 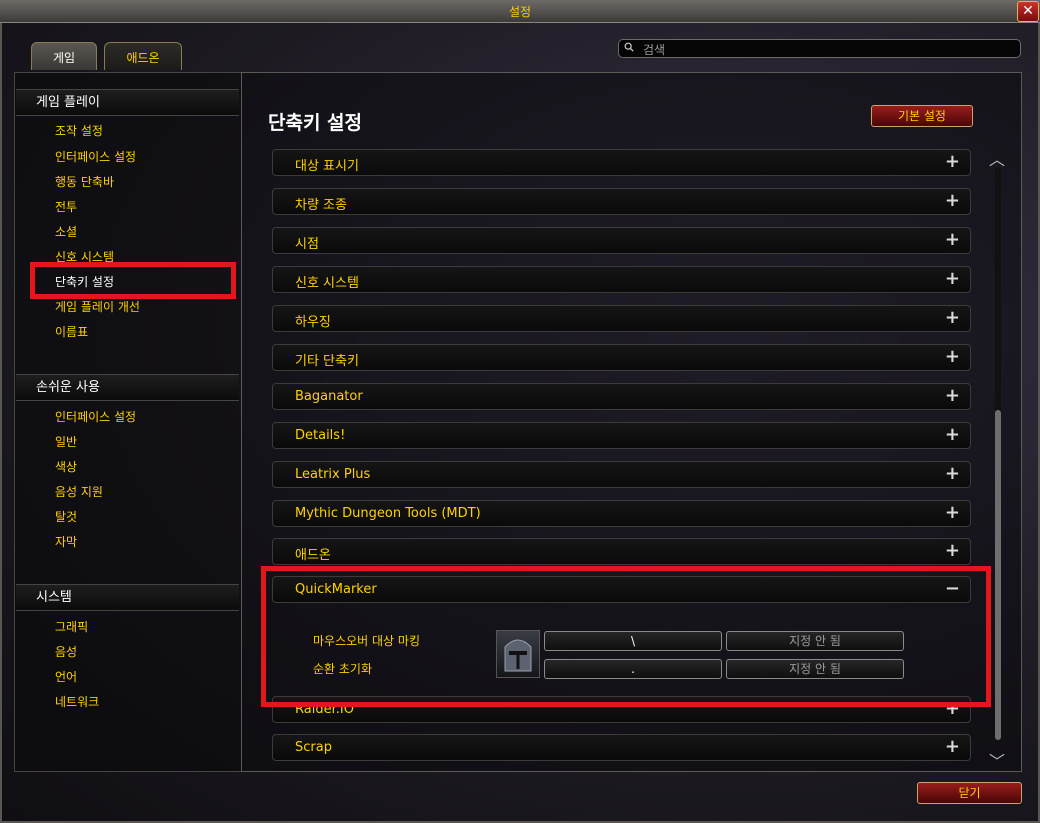 I want to click on tab-game: 게임, so click(x=64, y=56).